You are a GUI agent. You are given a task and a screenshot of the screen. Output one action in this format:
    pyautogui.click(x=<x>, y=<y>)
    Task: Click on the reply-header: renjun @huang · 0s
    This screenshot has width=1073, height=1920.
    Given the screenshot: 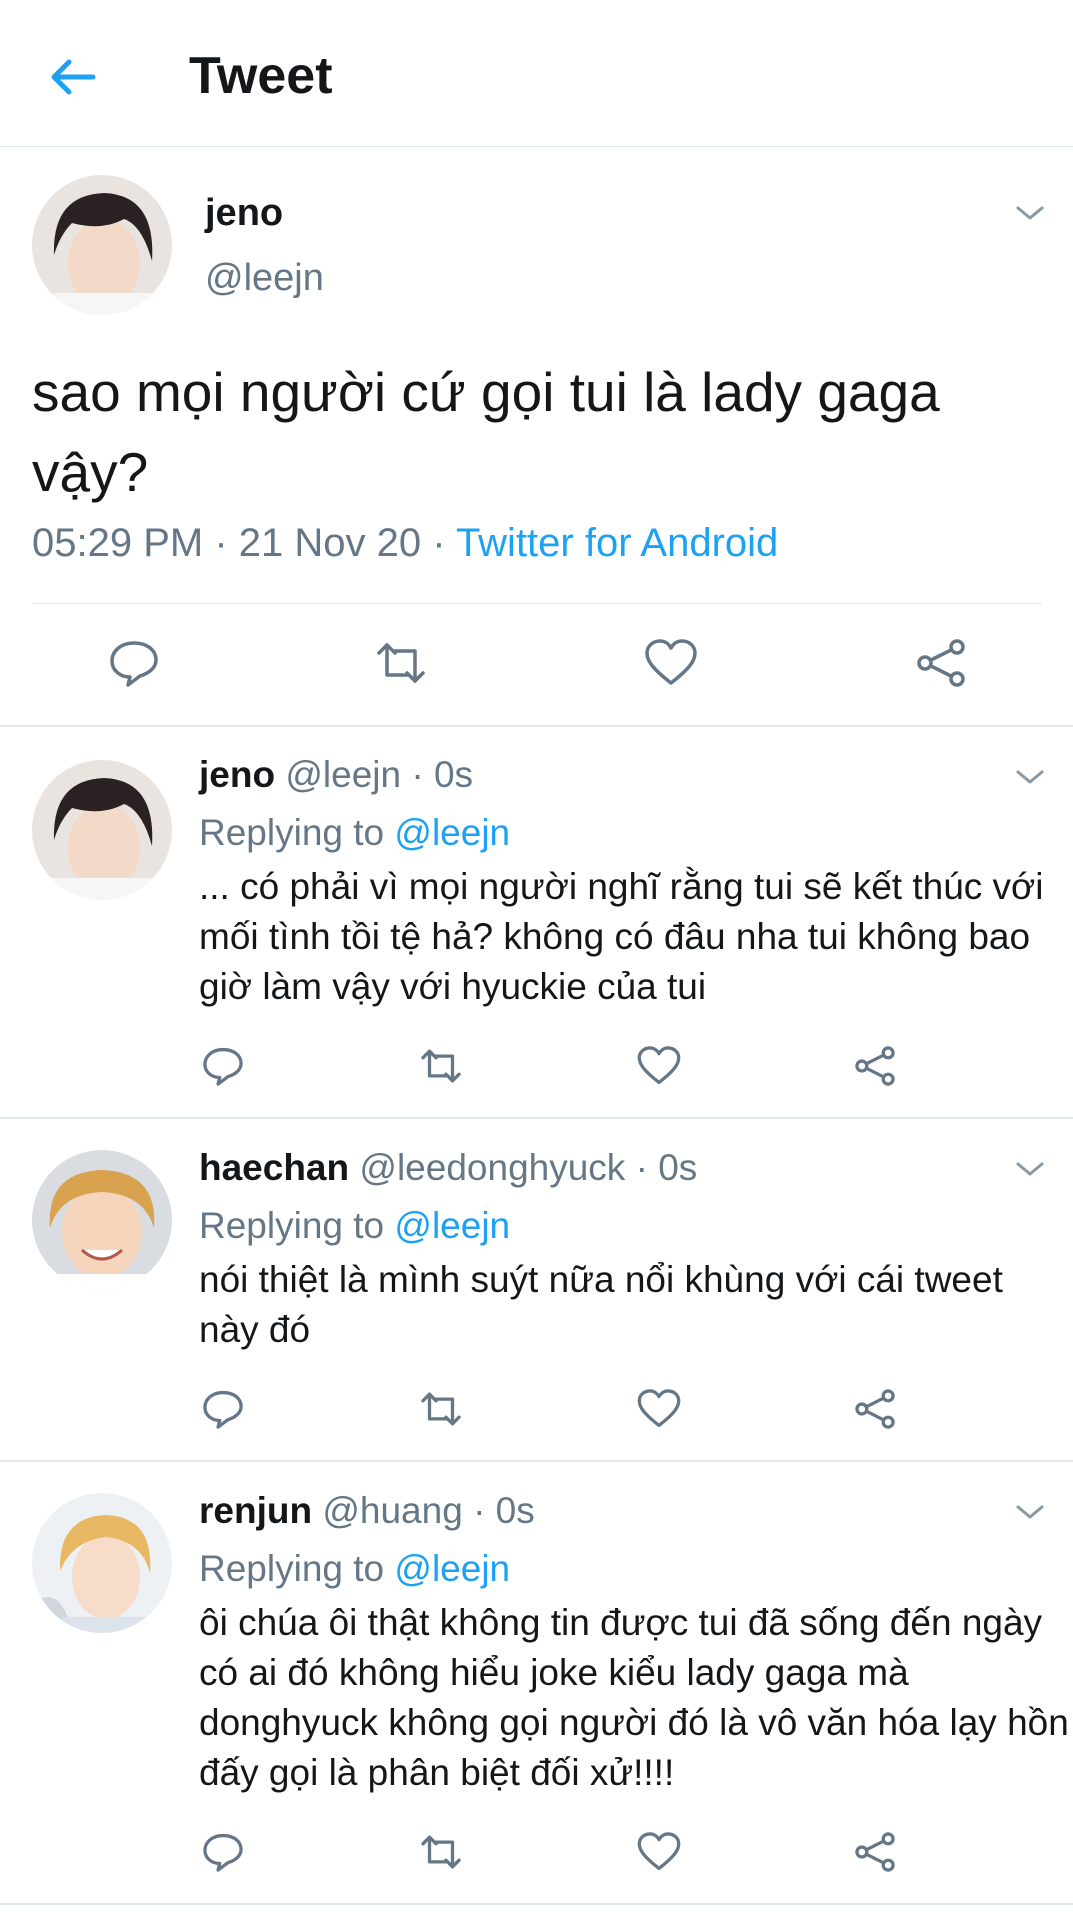 What is the action you would take?
    pyautogui.click(x=367, y=1511)
    